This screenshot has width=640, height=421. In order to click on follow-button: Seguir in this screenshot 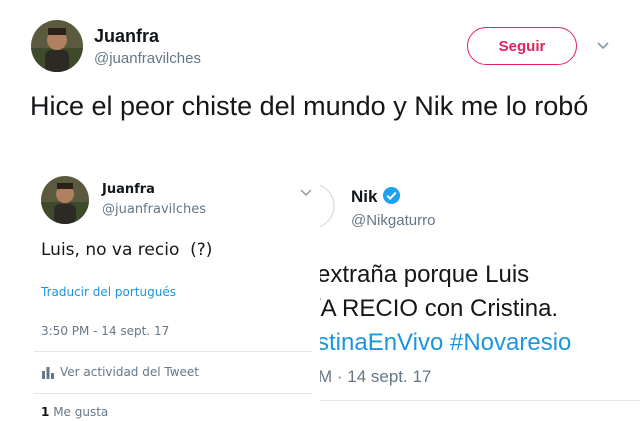, I will do `click(522, 46)`.